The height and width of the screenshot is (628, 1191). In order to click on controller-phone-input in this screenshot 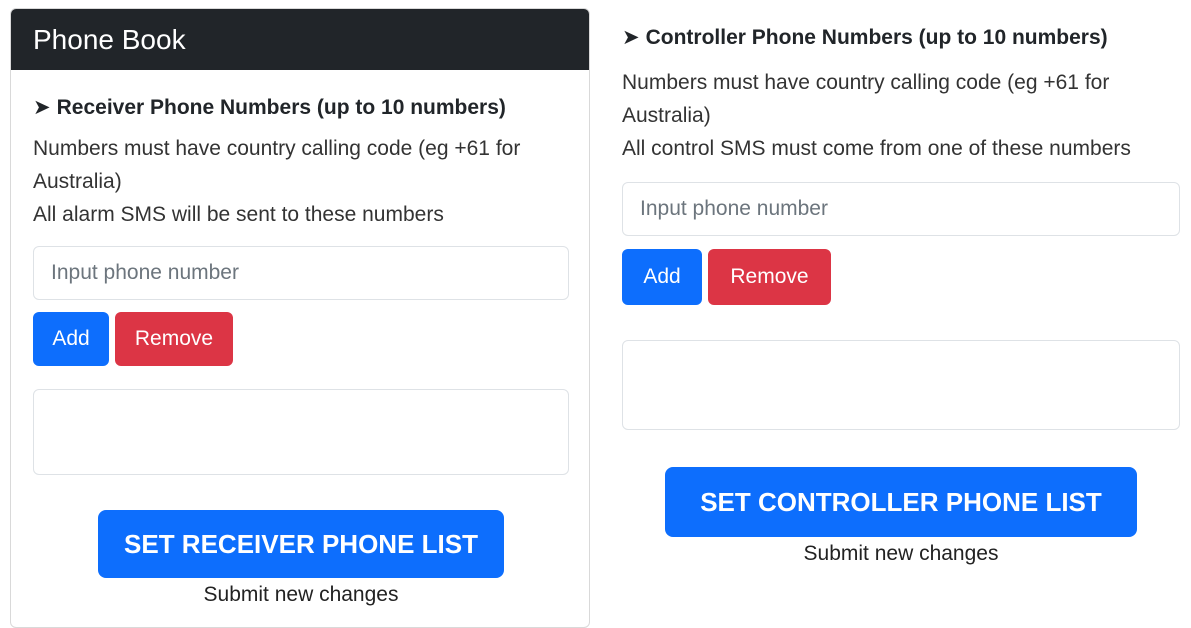, I will do `click(901, 209)`.